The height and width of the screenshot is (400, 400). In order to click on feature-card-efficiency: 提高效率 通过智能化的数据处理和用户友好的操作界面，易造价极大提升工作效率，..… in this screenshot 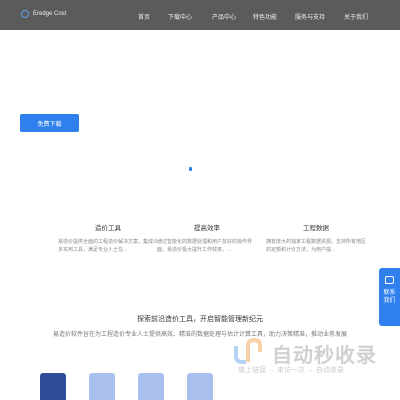, I will do `click(207, 238)`.